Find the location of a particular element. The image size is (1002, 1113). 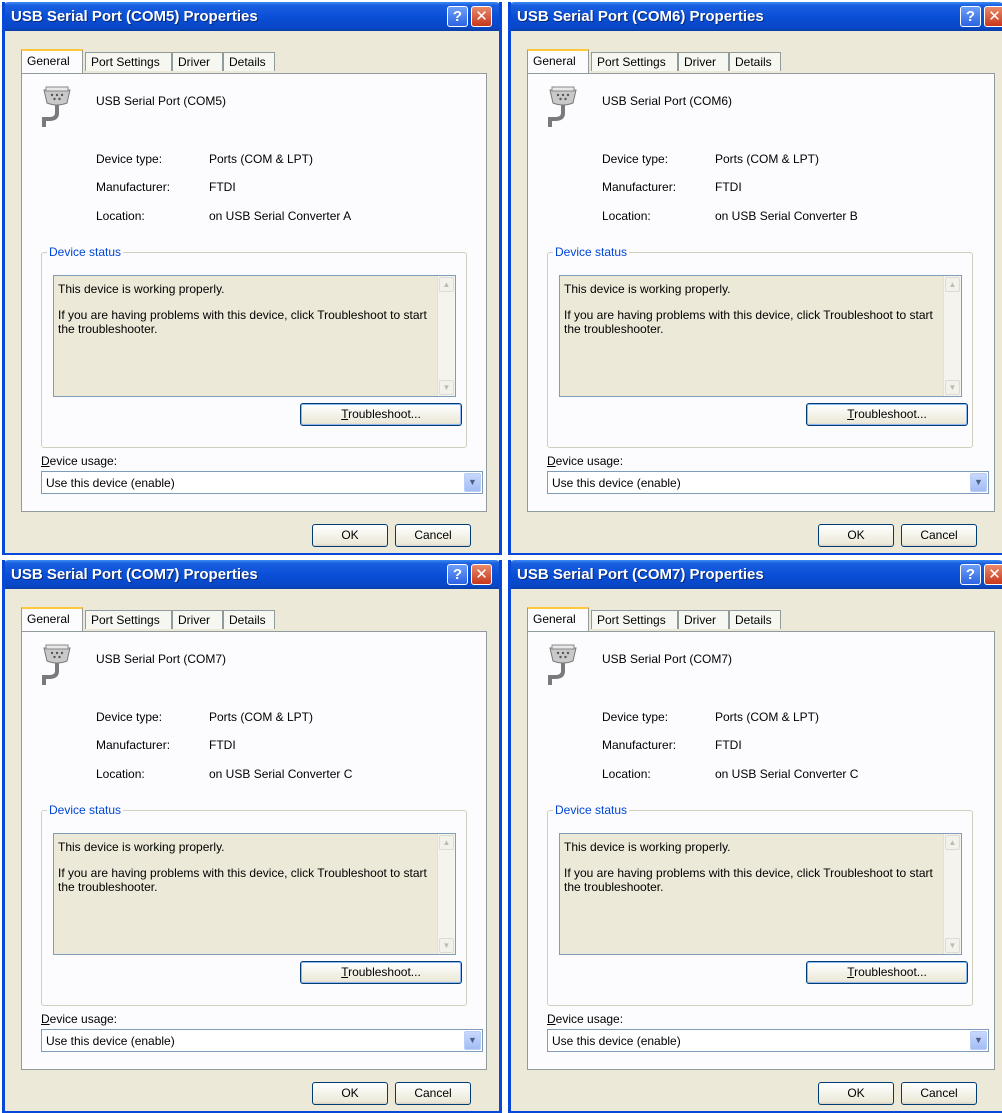

dialog-title: USB Serial Port (COM6) Properties is located at coordinates (640, 16).